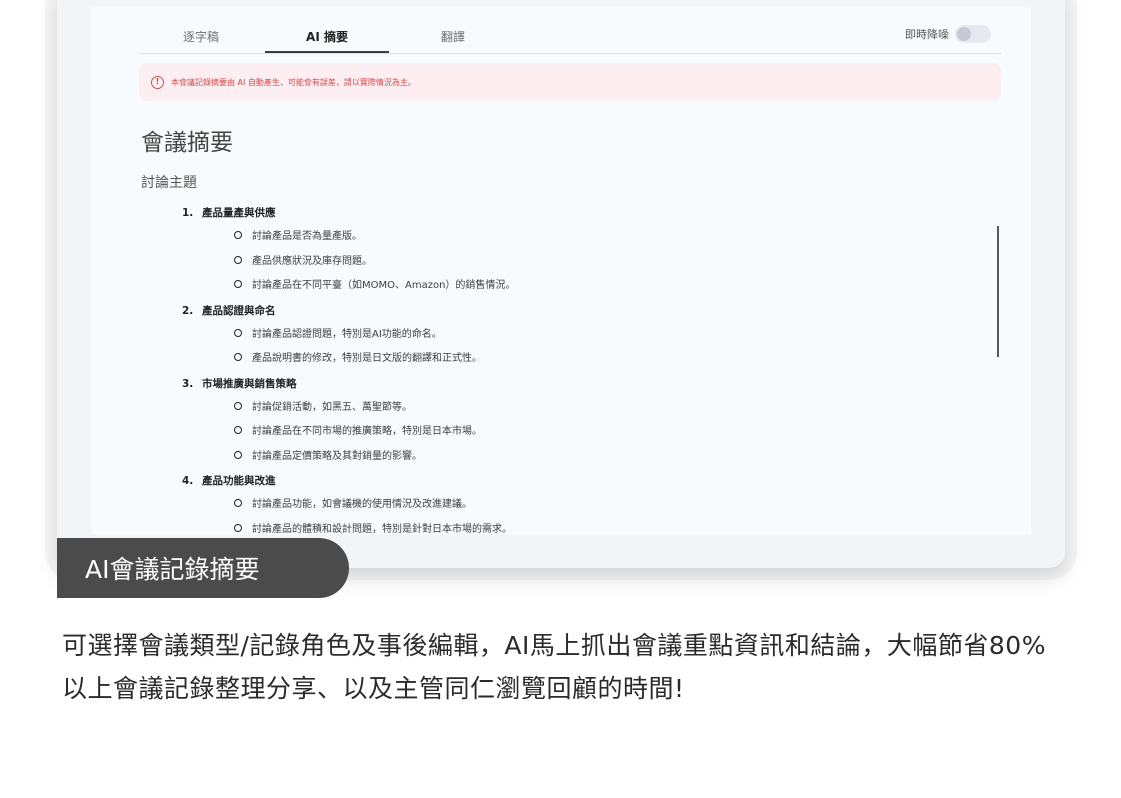 The image size is (1121, 798). Describe the element at coordinates (453, 36) in the screenshot. I see `tab-translate: 翻譯` at that location.